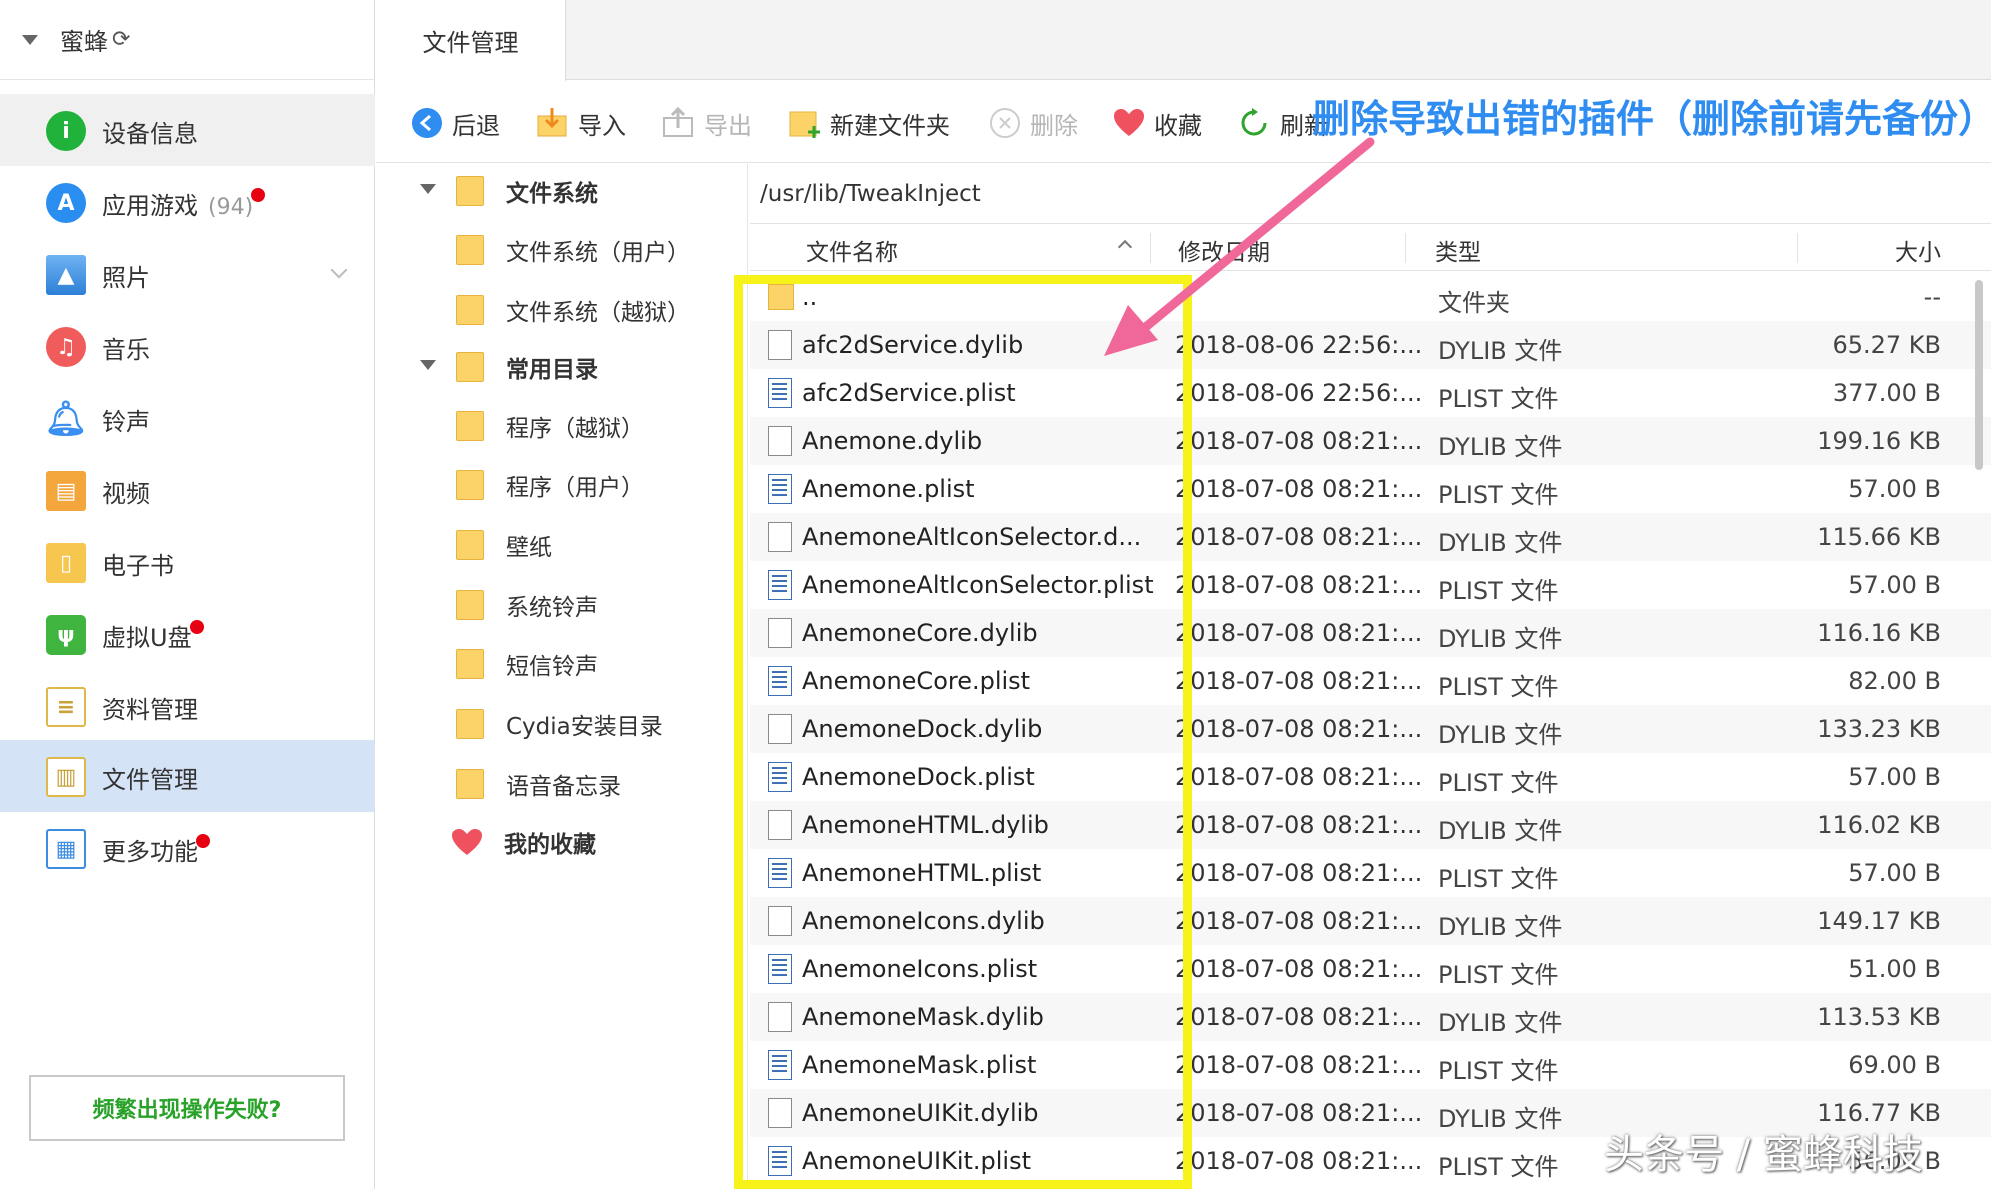 This screenshot has height=1189, width=1991. Describe the element at coordinates (1763, 1155) in the screenshot. I see `watermark-text: 头条号 / 蜜蜂科技` at that location.